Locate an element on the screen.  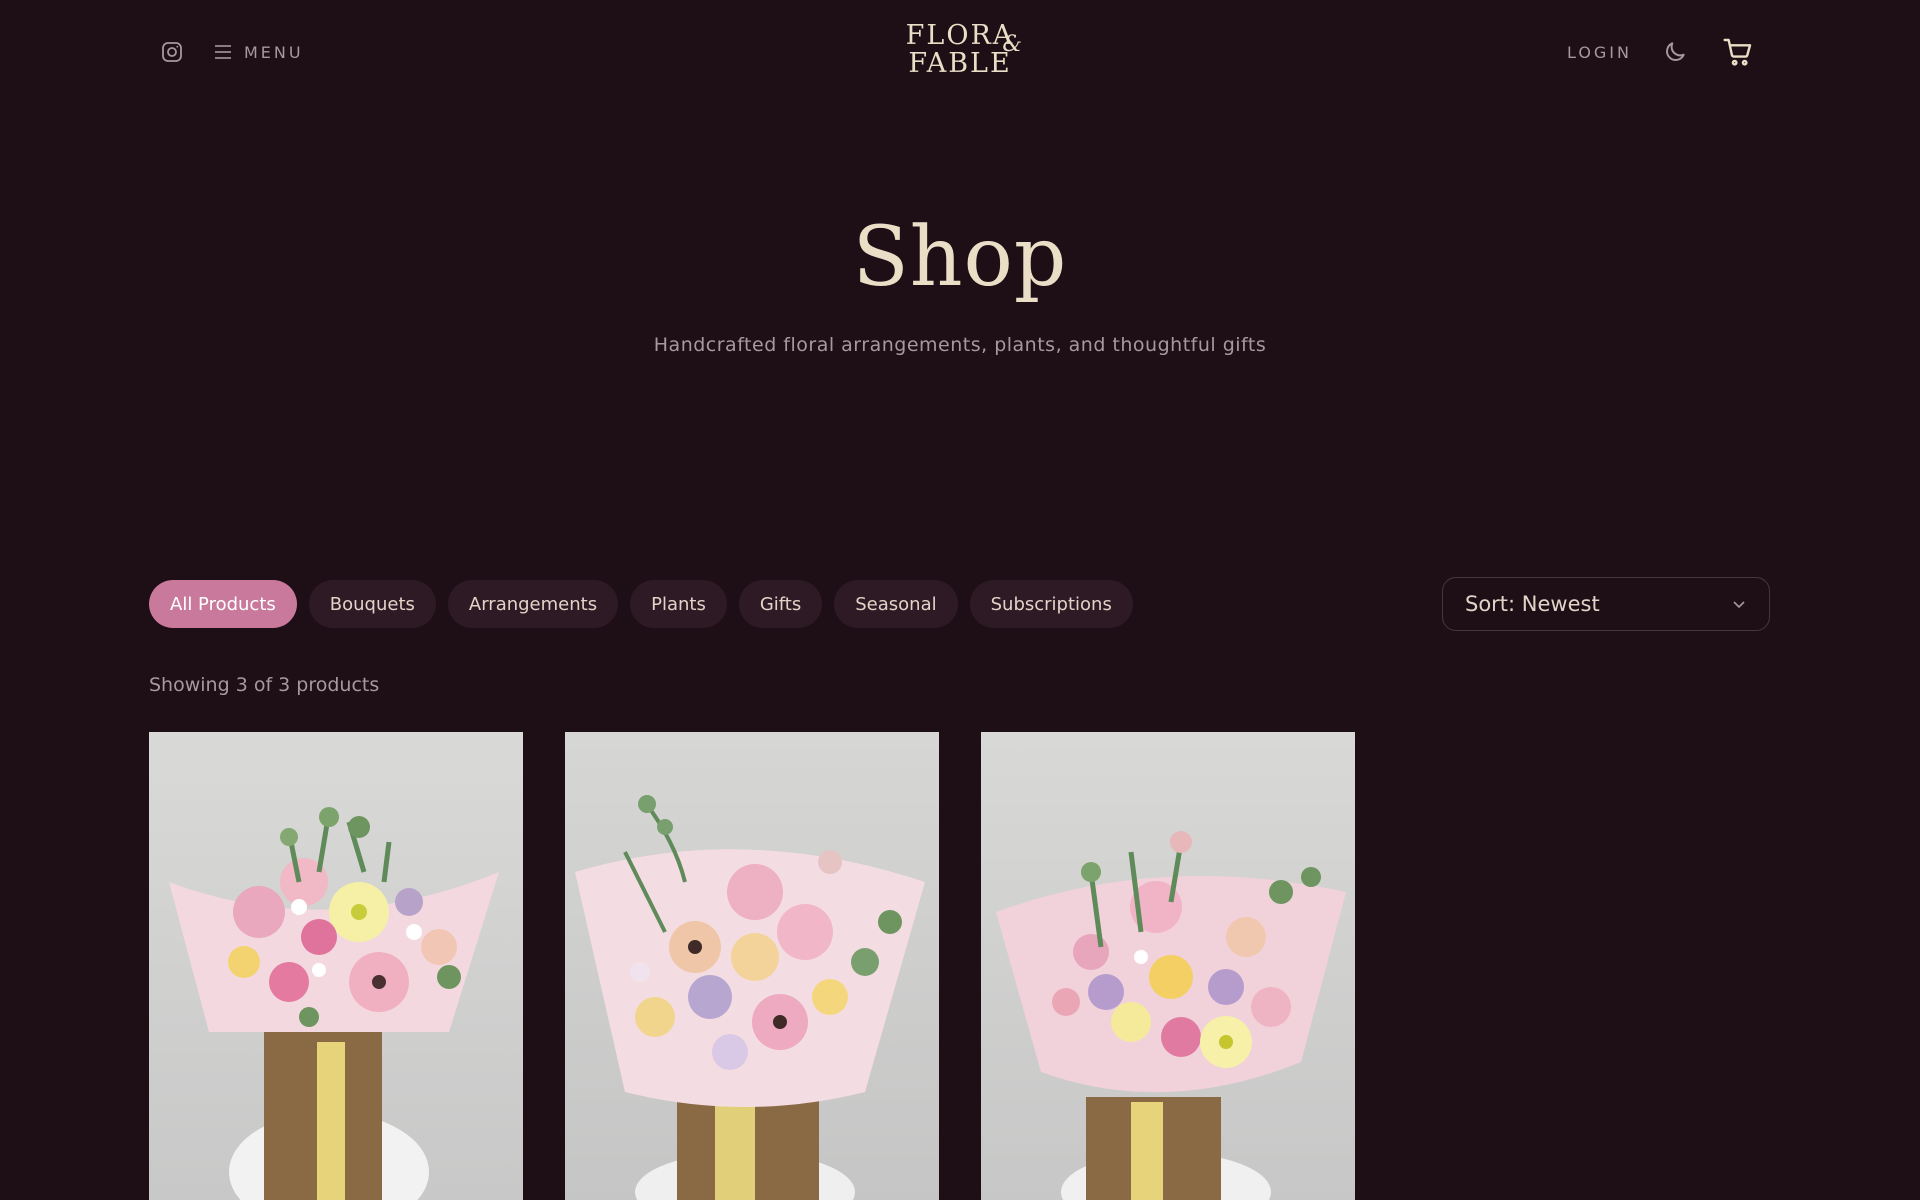
logo-ampersand: & is located at coordinates (1012, 44).